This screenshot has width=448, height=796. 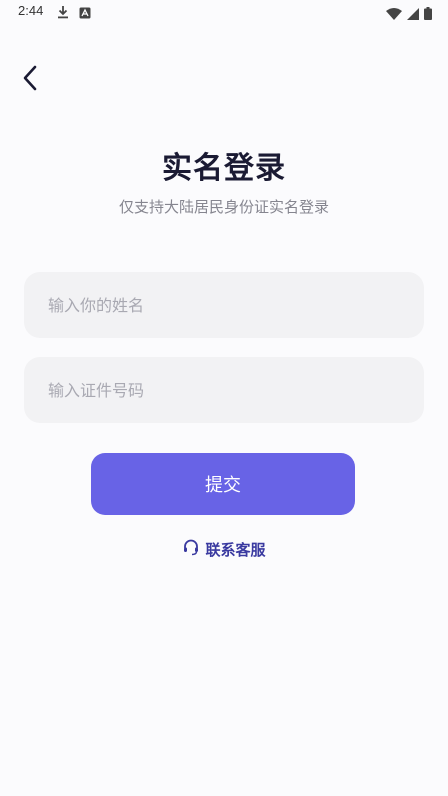 I want to click on name-input, so click(x=224, y=305).